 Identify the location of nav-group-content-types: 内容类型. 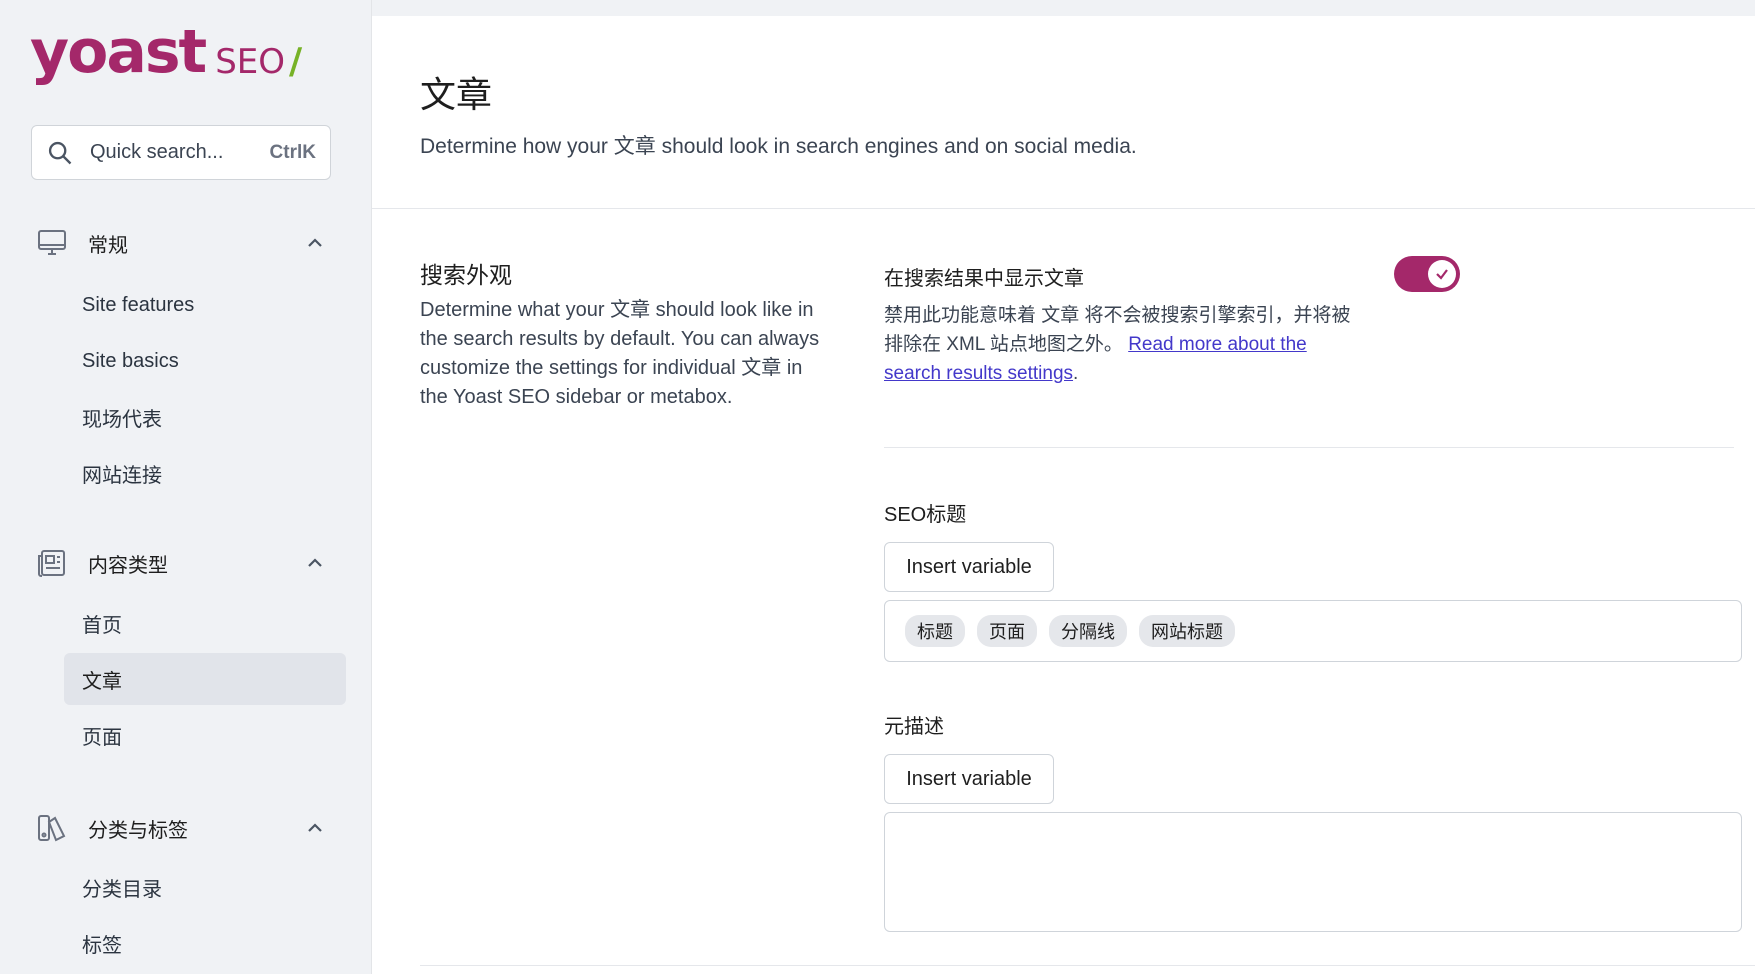
(186, 563).